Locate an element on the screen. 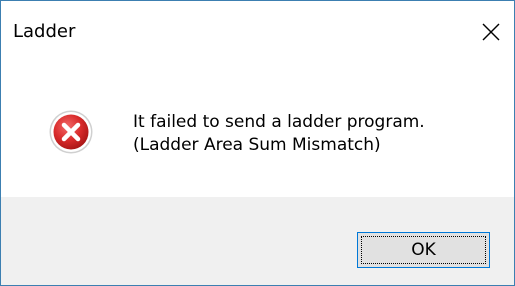 The width and height of the screenshot is (515, 286). ok-button-label: OK is located at coordinates (423, 250).